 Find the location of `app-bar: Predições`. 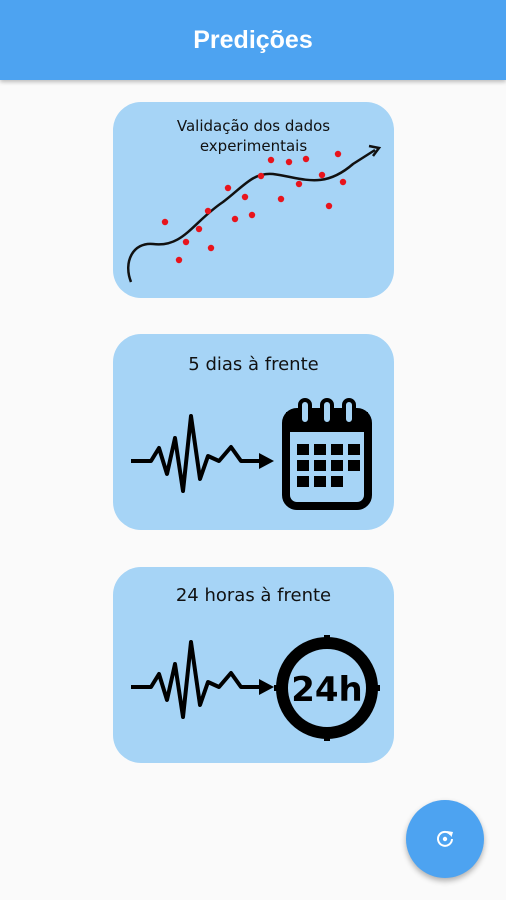

app-bar: Predições is located at coordinates (253, 40).